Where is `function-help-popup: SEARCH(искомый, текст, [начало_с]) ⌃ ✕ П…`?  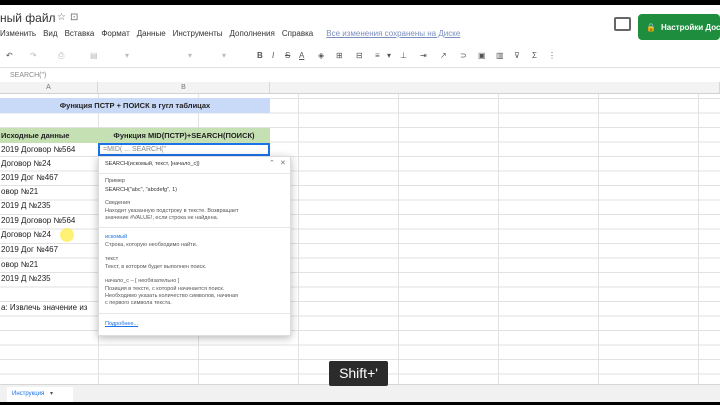
function-help-popup: SEARCH(искомый, текст, [начало_с]) ⌃ ✕ П… is located at coordinates (194, 246).